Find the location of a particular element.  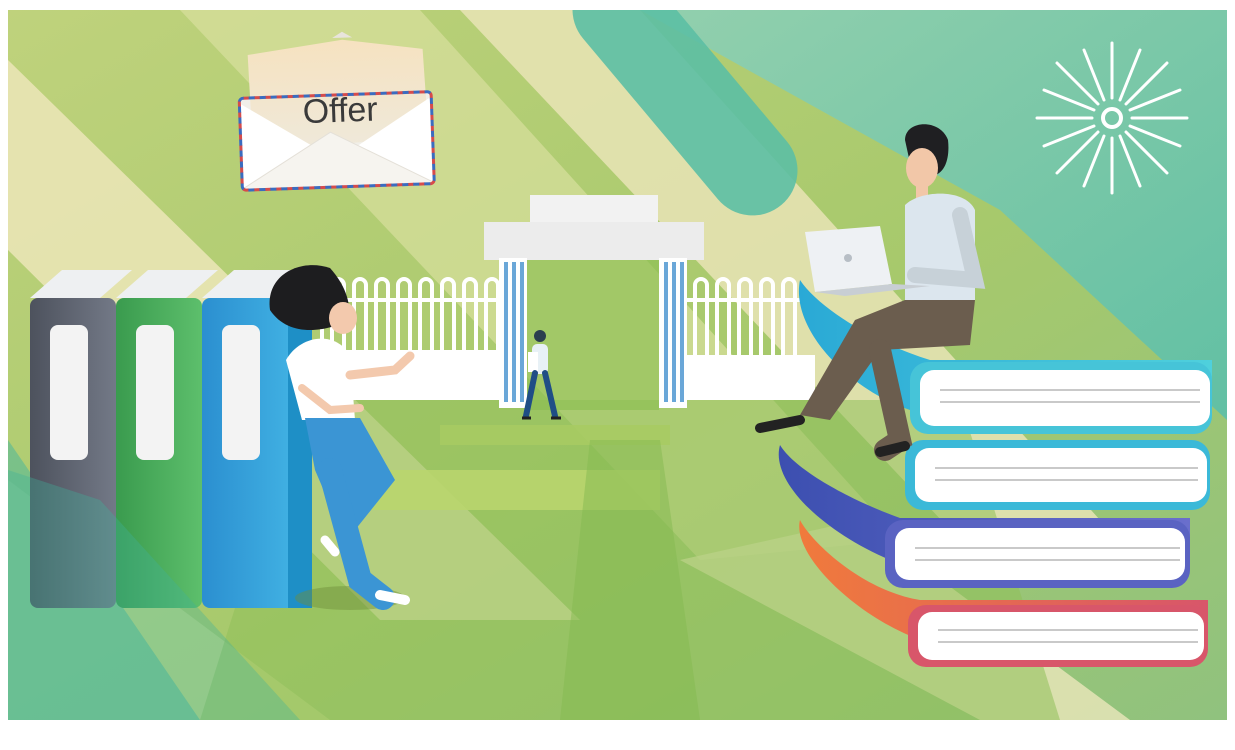

school-gate is located at coordinates (594, 302).